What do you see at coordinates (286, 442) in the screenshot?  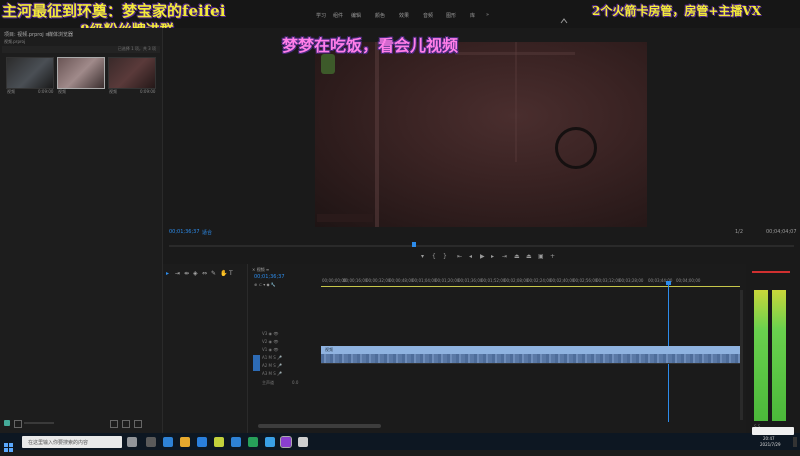 I see `premiere-icon` at bounding box center [286, 442].